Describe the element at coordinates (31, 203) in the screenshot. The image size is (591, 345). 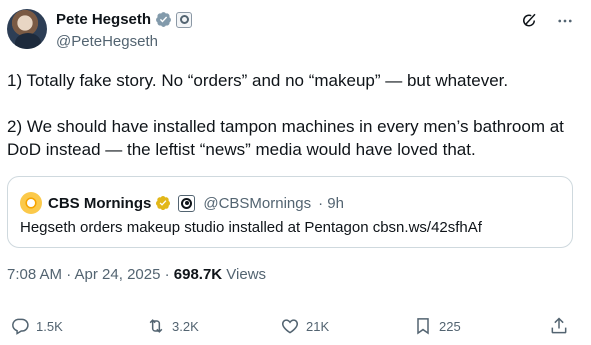
I see `quoted-author-avatar` at that location.